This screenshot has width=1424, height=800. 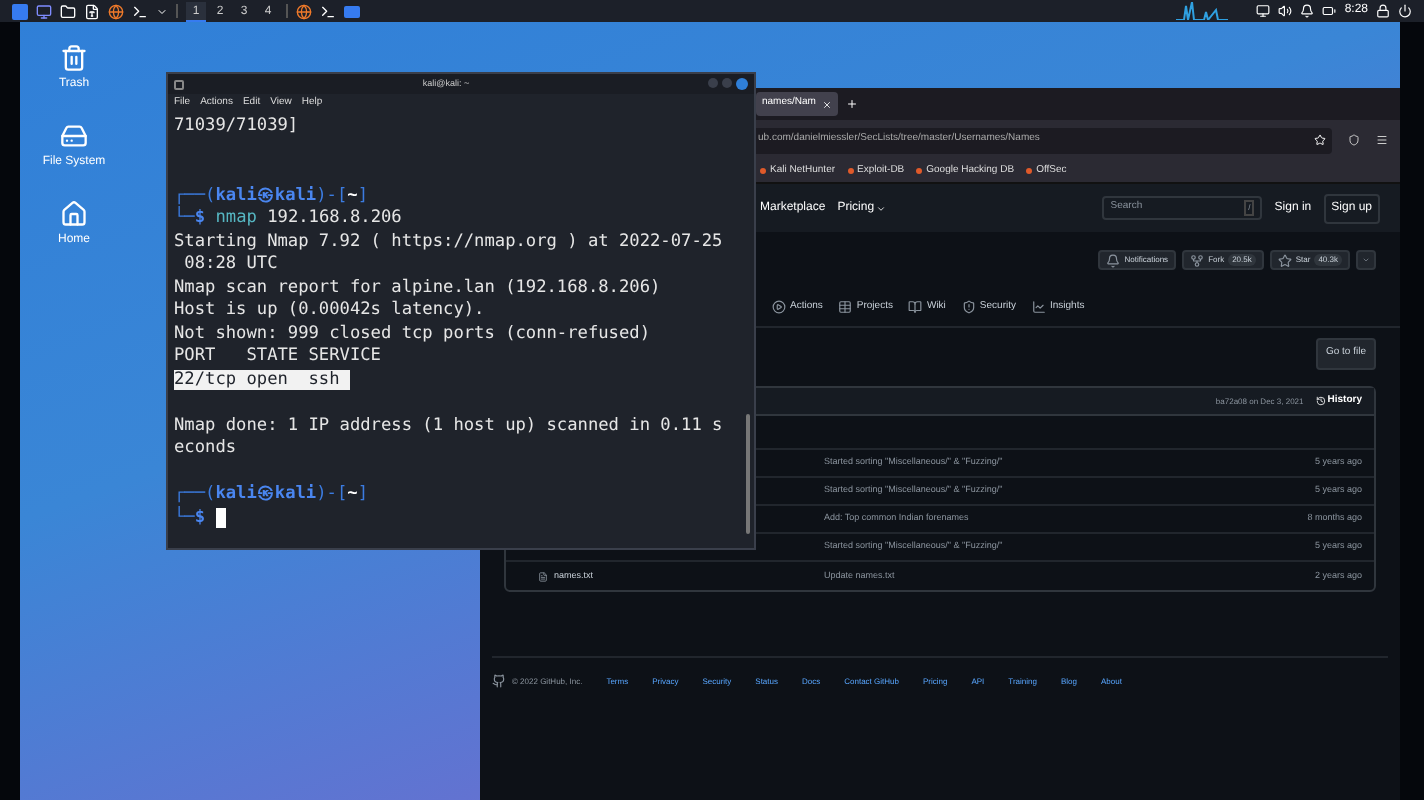 What do you see at coordinates (74, 58) in the screenshot?
I see `trash-icon` at bounding box center [74, 58].